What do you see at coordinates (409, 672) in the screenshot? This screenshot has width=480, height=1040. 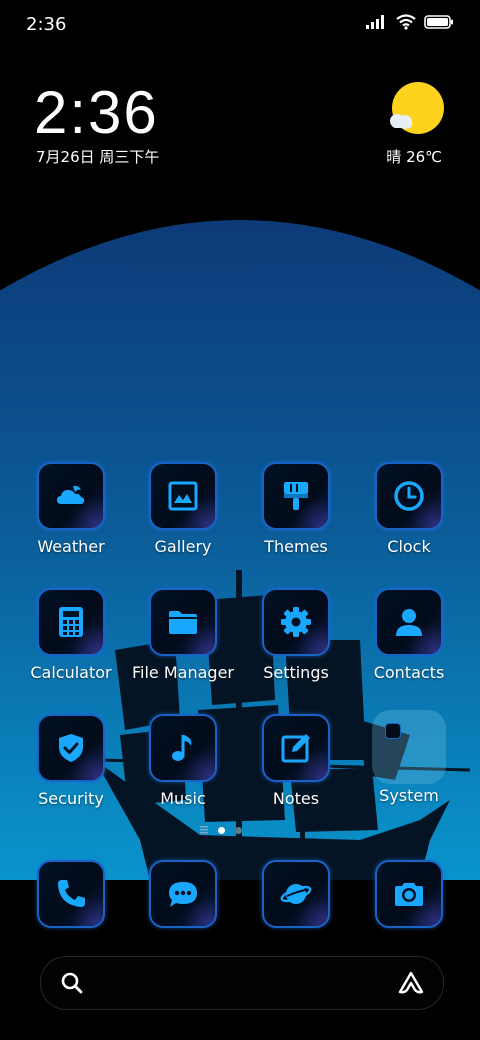 I see `app-label: Contacts` at bounding box center [409, 672].